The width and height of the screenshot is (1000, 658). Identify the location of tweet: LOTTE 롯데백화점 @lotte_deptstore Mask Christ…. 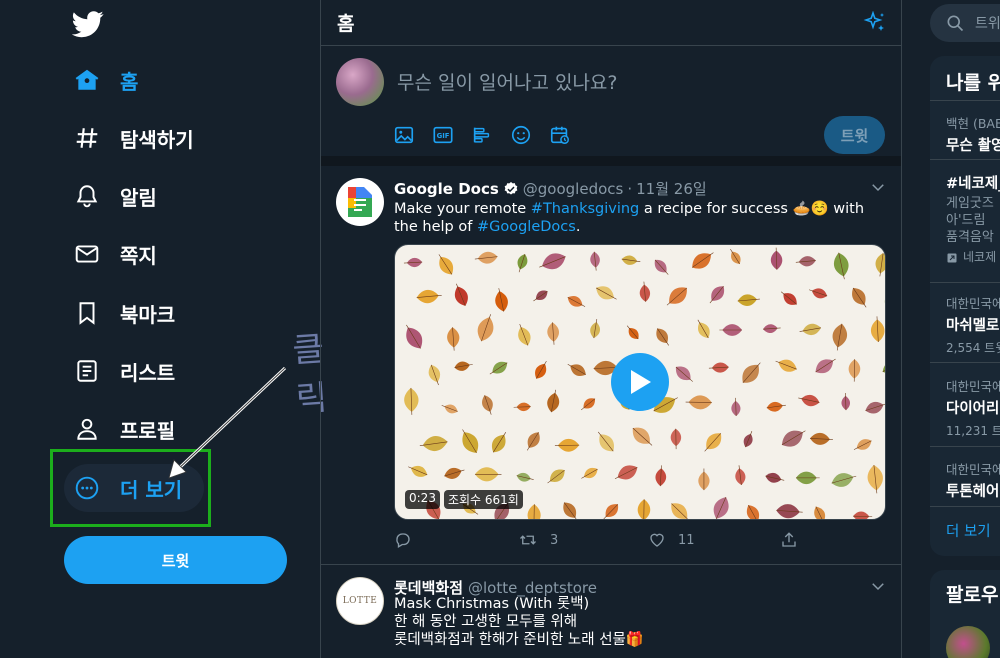
(611, 611).